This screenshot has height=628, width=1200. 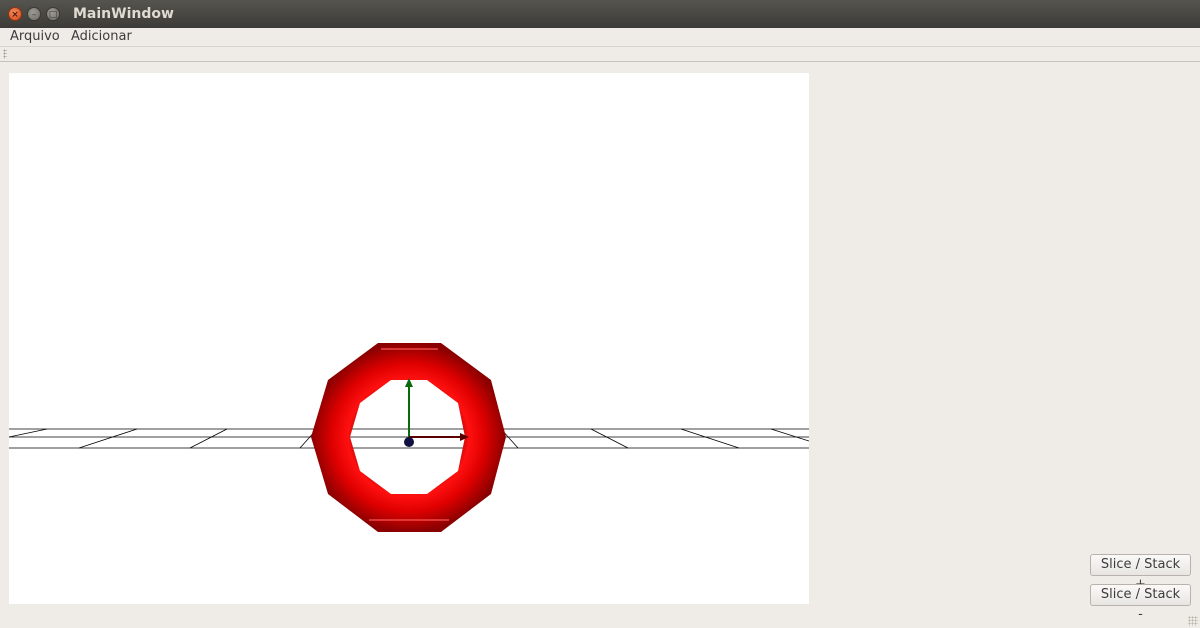 I want to click on menu-bar: Arquivo Adicionar, so click(x=600, y=37).